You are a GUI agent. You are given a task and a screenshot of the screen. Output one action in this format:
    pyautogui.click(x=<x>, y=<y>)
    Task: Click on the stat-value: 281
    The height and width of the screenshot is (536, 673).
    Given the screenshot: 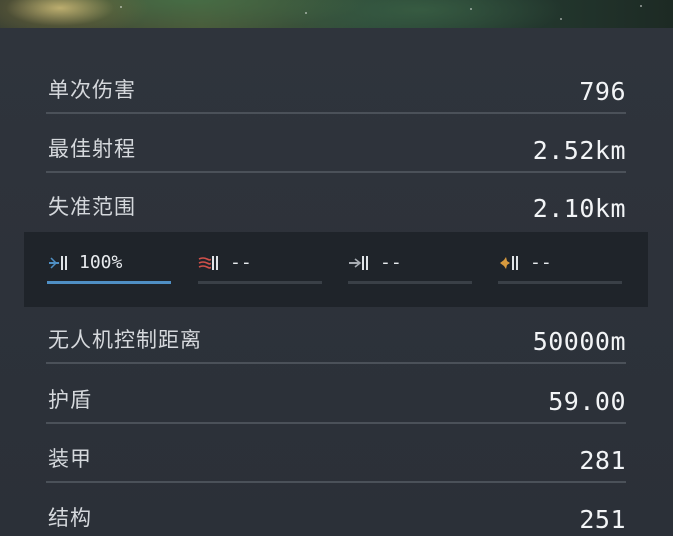 What is the action you would take?
    pyautogui.click(x=602, y=460)
    